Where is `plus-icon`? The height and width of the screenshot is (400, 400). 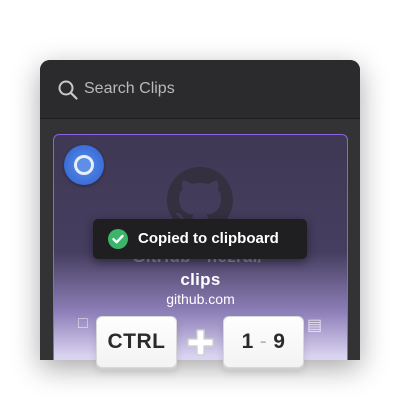
plus-icon is located at coordinates (200, 342).